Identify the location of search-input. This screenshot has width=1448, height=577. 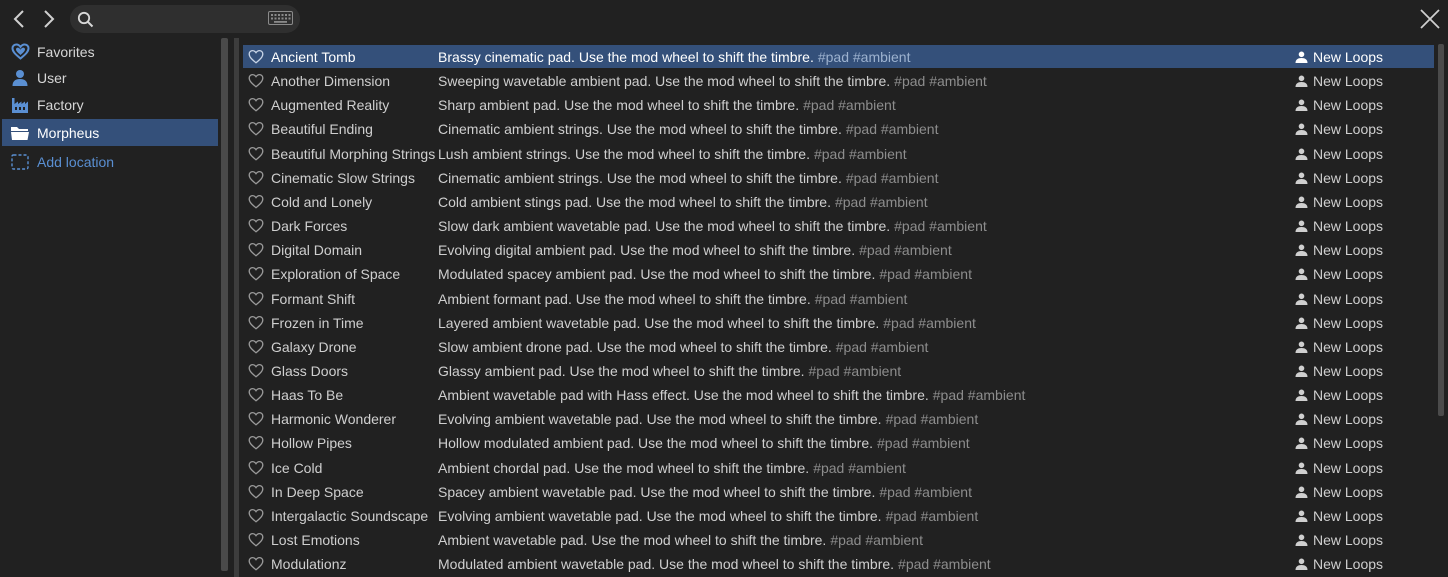
(180, 19).